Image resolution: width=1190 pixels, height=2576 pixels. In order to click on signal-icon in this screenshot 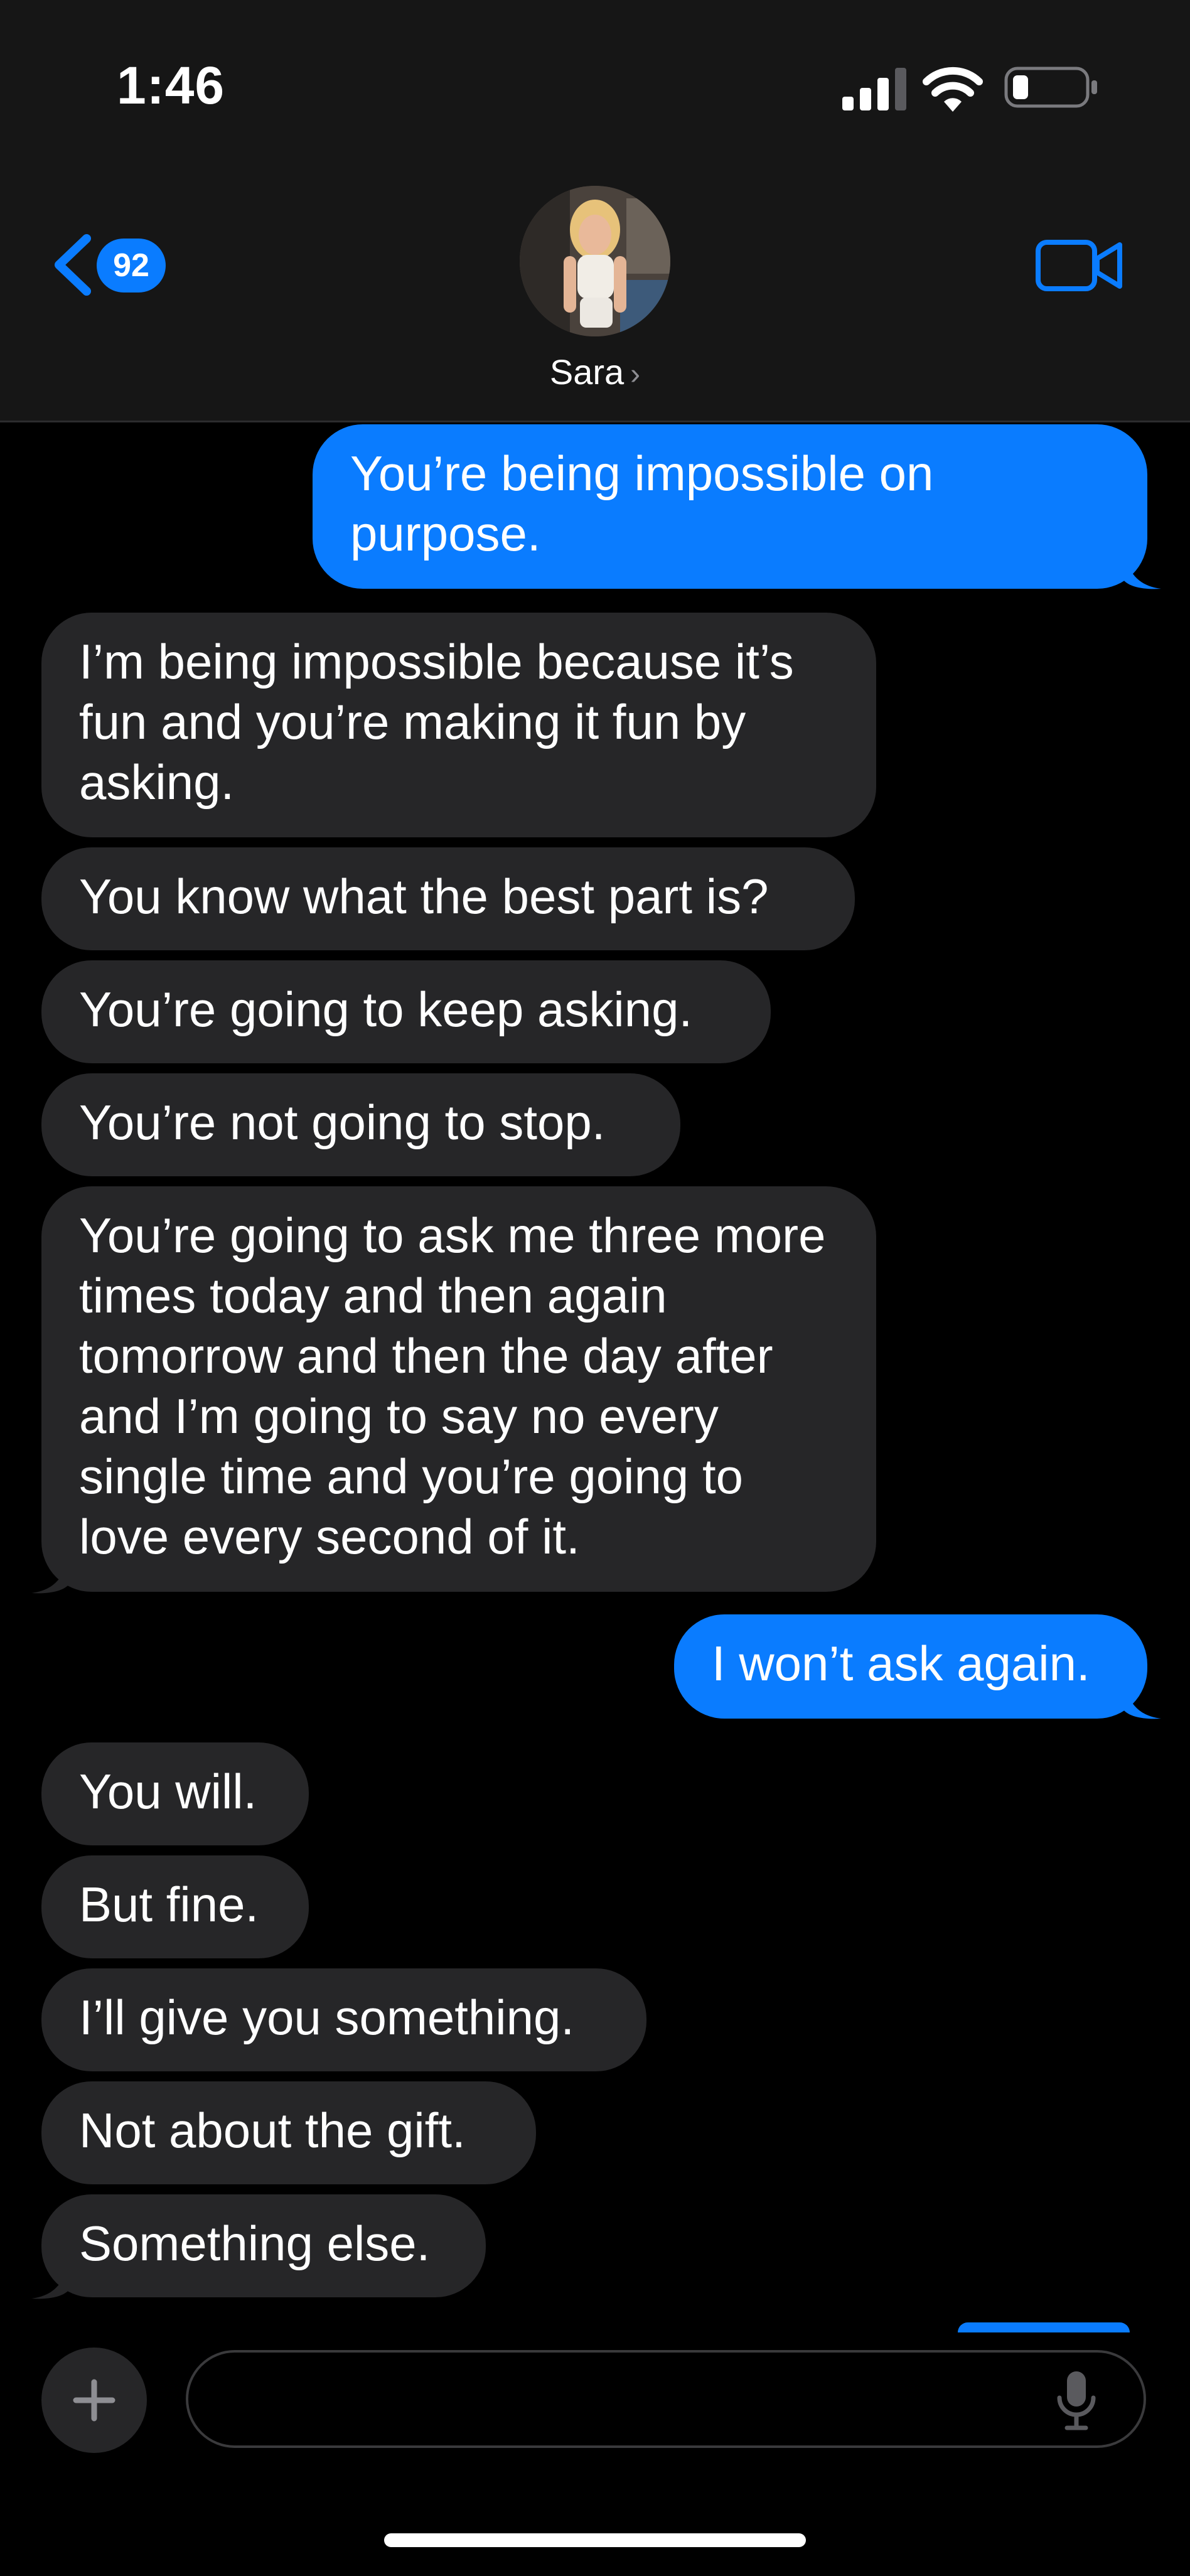, I will do `click(874, 89)`.